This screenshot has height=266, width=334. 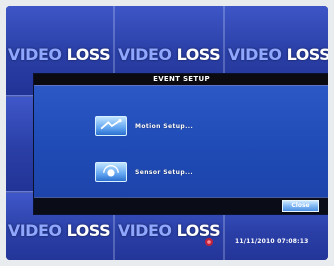 What do you see at coordinates (209, 242) in the screenshot?
I see `record-indicator-icon` at bounding box center [209, 242].